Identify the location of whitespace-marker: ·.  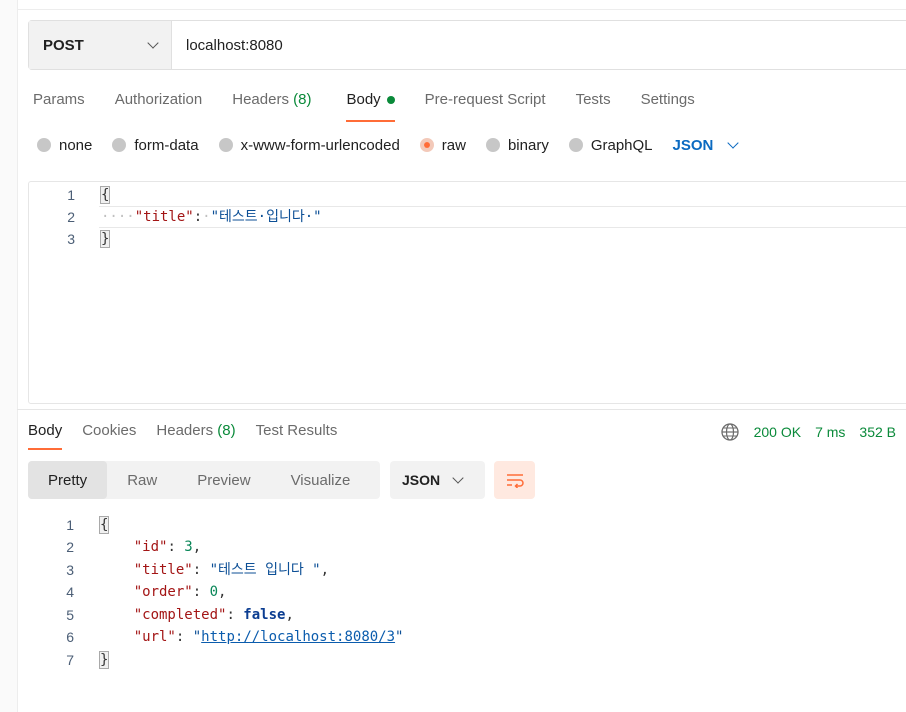
(206, 217).